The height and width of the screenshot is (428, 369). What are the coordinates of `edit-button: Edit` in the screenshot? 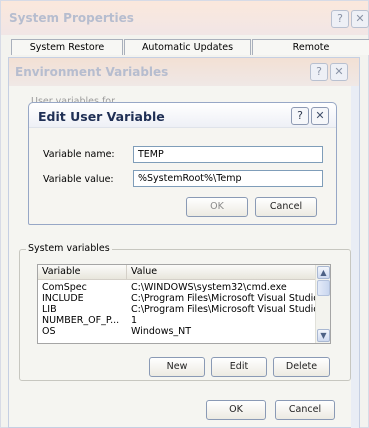 It's located at (239, 367).